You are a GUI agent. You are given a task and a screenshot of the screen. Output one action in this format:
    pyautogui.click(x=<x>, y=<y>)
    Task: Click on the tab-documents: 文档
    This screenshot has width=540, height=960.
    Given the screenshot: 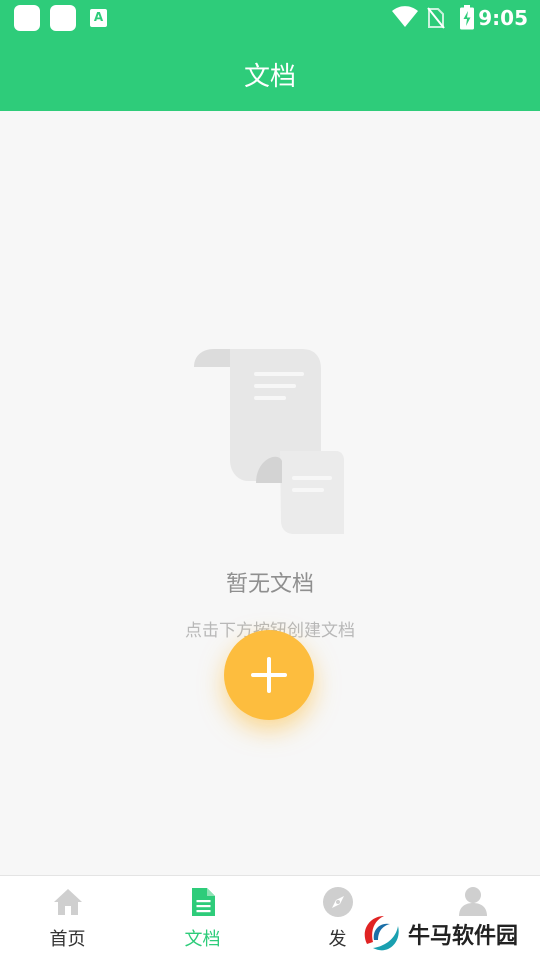 What is the action you would take?
    pyautogui.click(x=202, y=918)
    